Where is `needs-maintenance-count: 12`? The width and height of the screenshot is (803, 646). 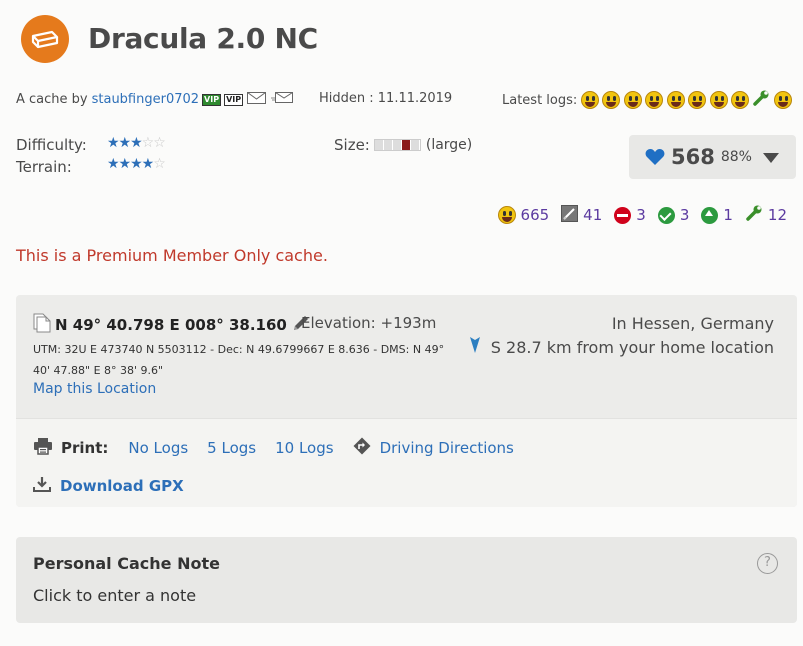
needs-maintenance-count: 12 is located at coordinates (777, 215).